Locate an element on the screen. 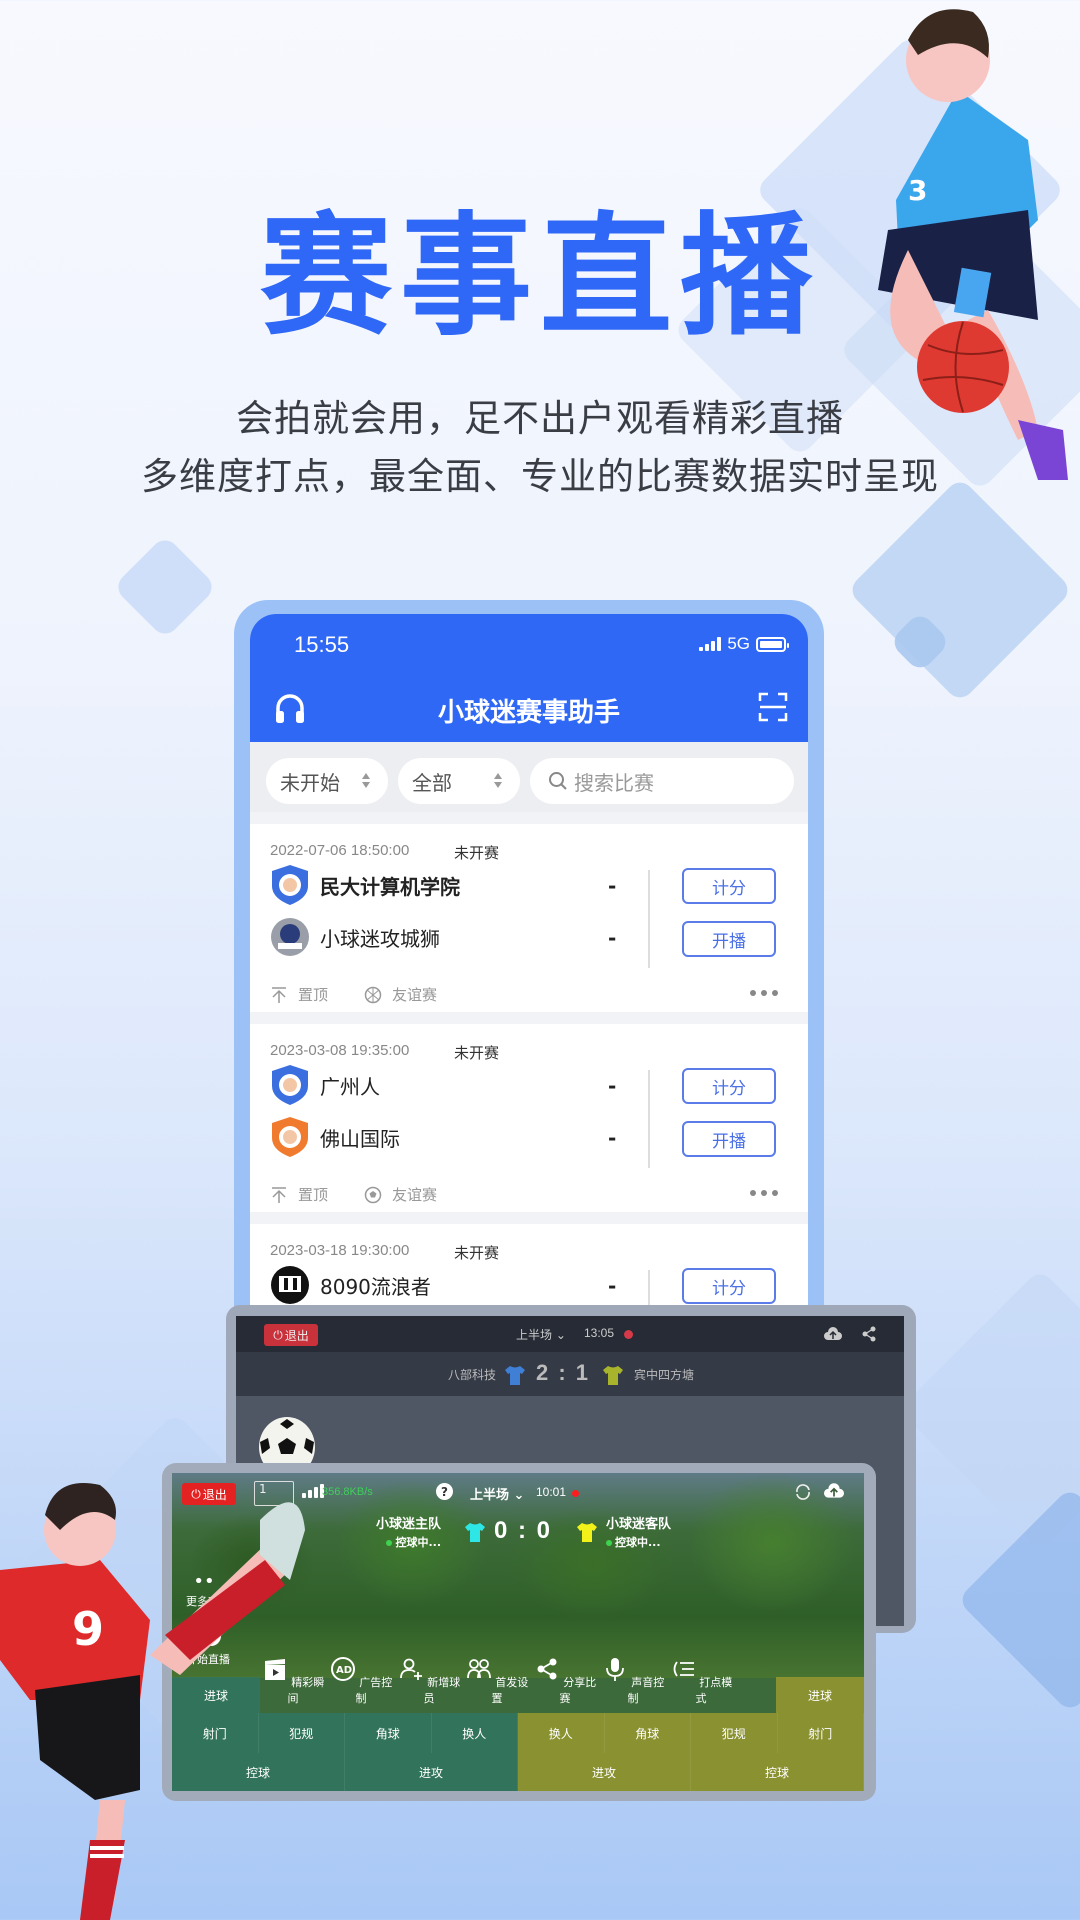 Image resolution: width=1080 pixels, height=1920 pixels. football-icon is located at coordinates (373, 1194).